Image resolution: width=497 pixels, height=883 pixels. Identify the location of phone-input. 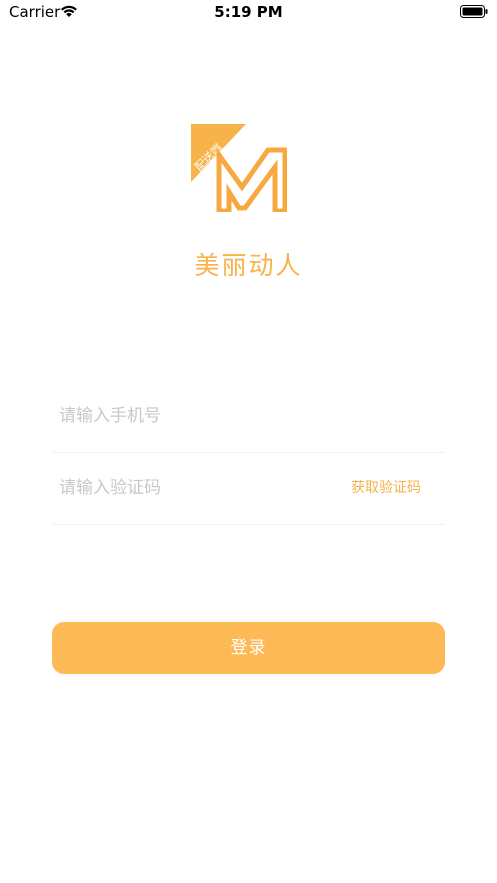
(194, 416).